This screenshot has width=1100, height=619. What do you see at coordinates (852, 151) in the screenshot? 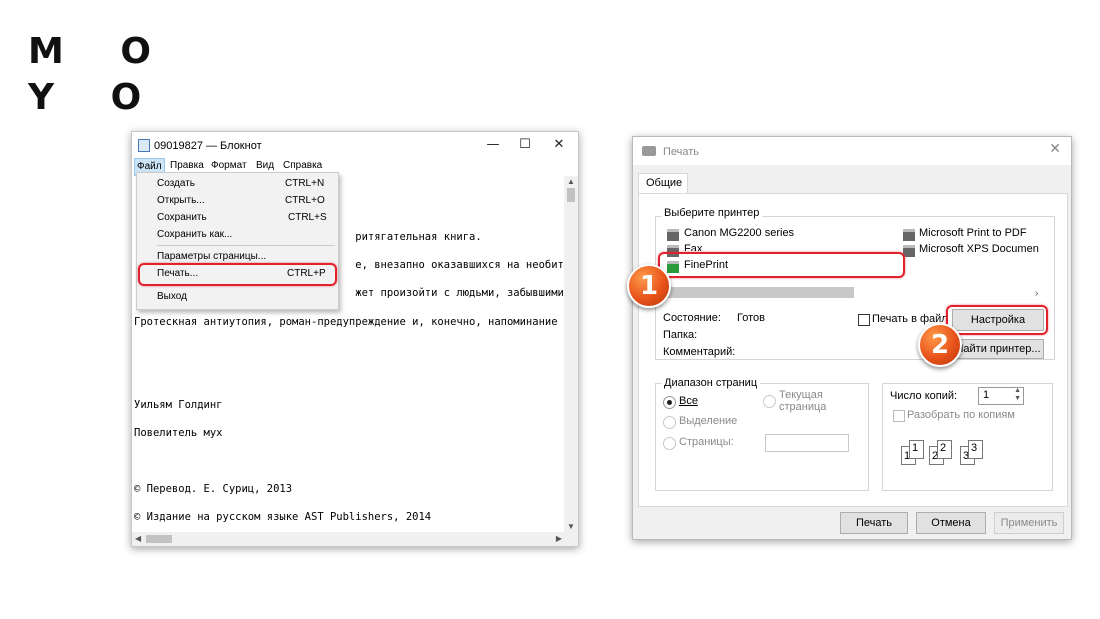
I see `print-dialog-title-bar: Печать ✕` at bounding box center [852, 151].